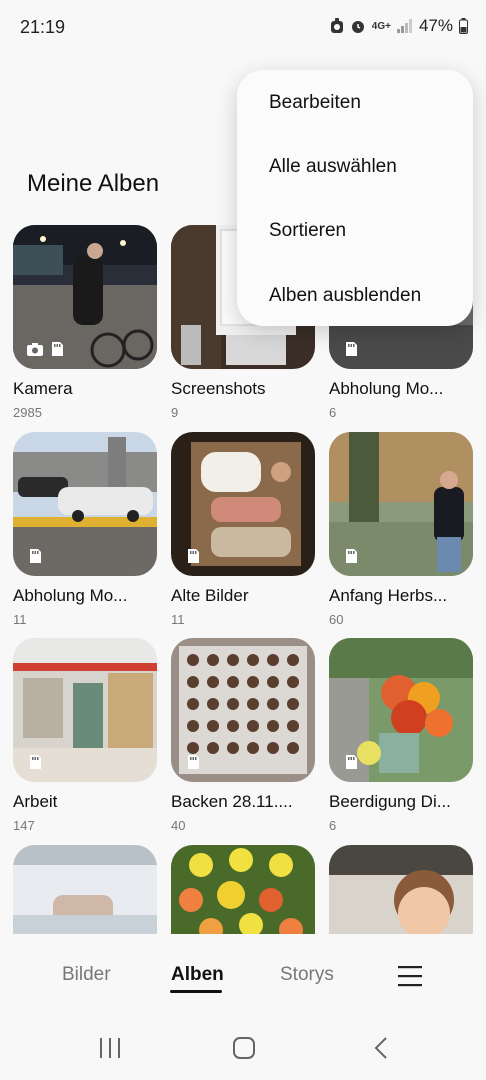 Image resolution: width=486 pixels, height=1080 pixels. I want to click on album-count: 40, so click(178, 825).